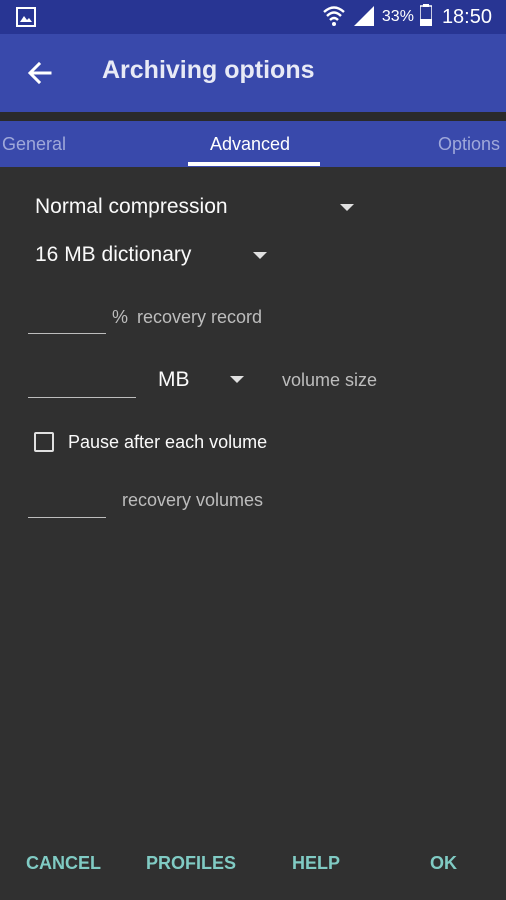 This screenshot has width=506, height=900. Describe the element at coordinates (426, 17) in the screenshot. I see `battery-icon` at that location.